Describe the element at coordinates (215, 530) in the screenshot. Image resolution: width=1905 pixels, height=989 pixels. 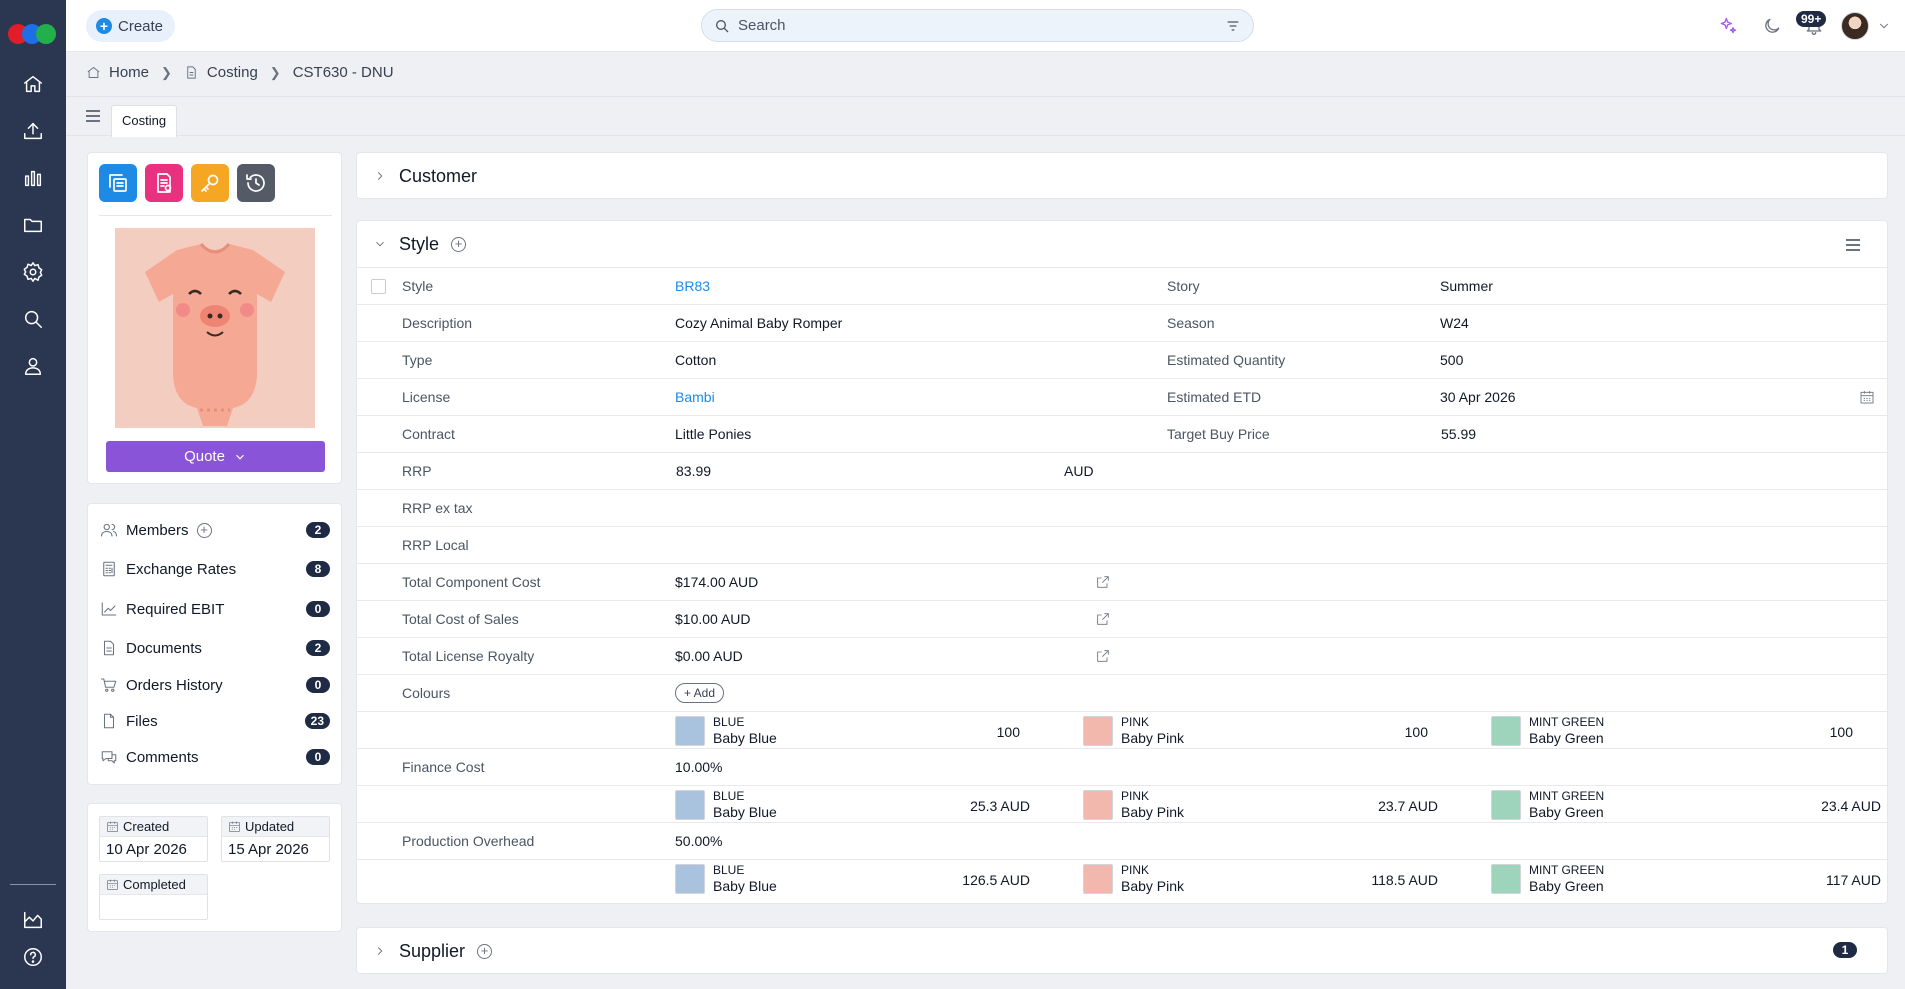
I see `sidebar-item-members: Members + 2` at that location.